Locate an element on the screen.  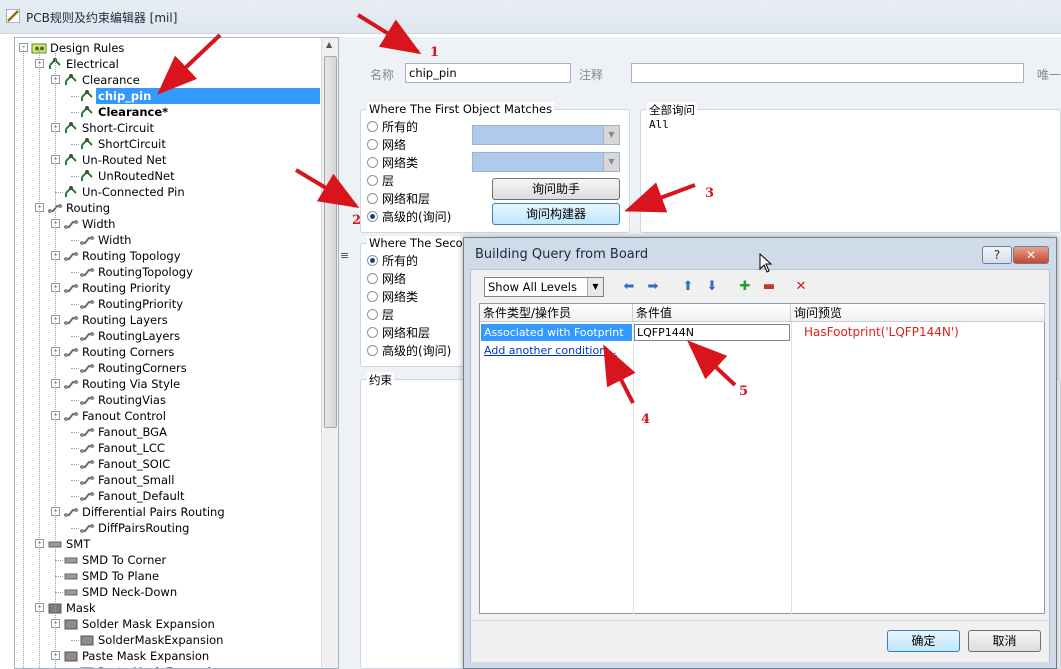
tree-item-label: Un-Routed Net is located at coordinates (124, 160).